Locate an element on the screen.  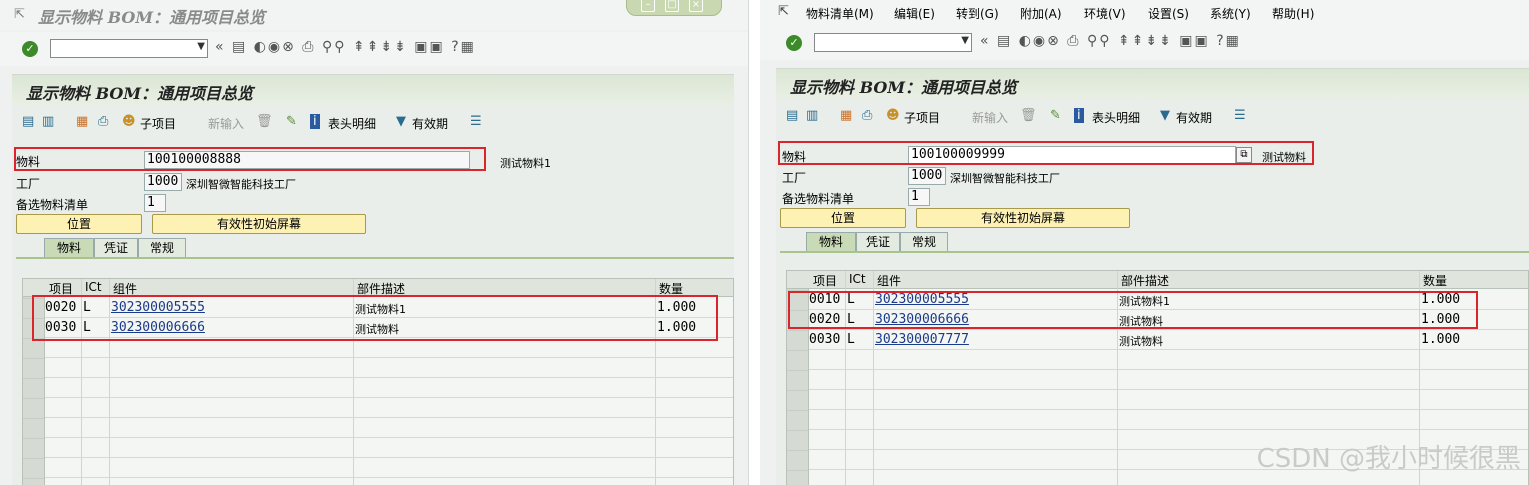
table-header: 项目 ICt 组件 部件描述 数量 is located at coordinates (1157, 280).